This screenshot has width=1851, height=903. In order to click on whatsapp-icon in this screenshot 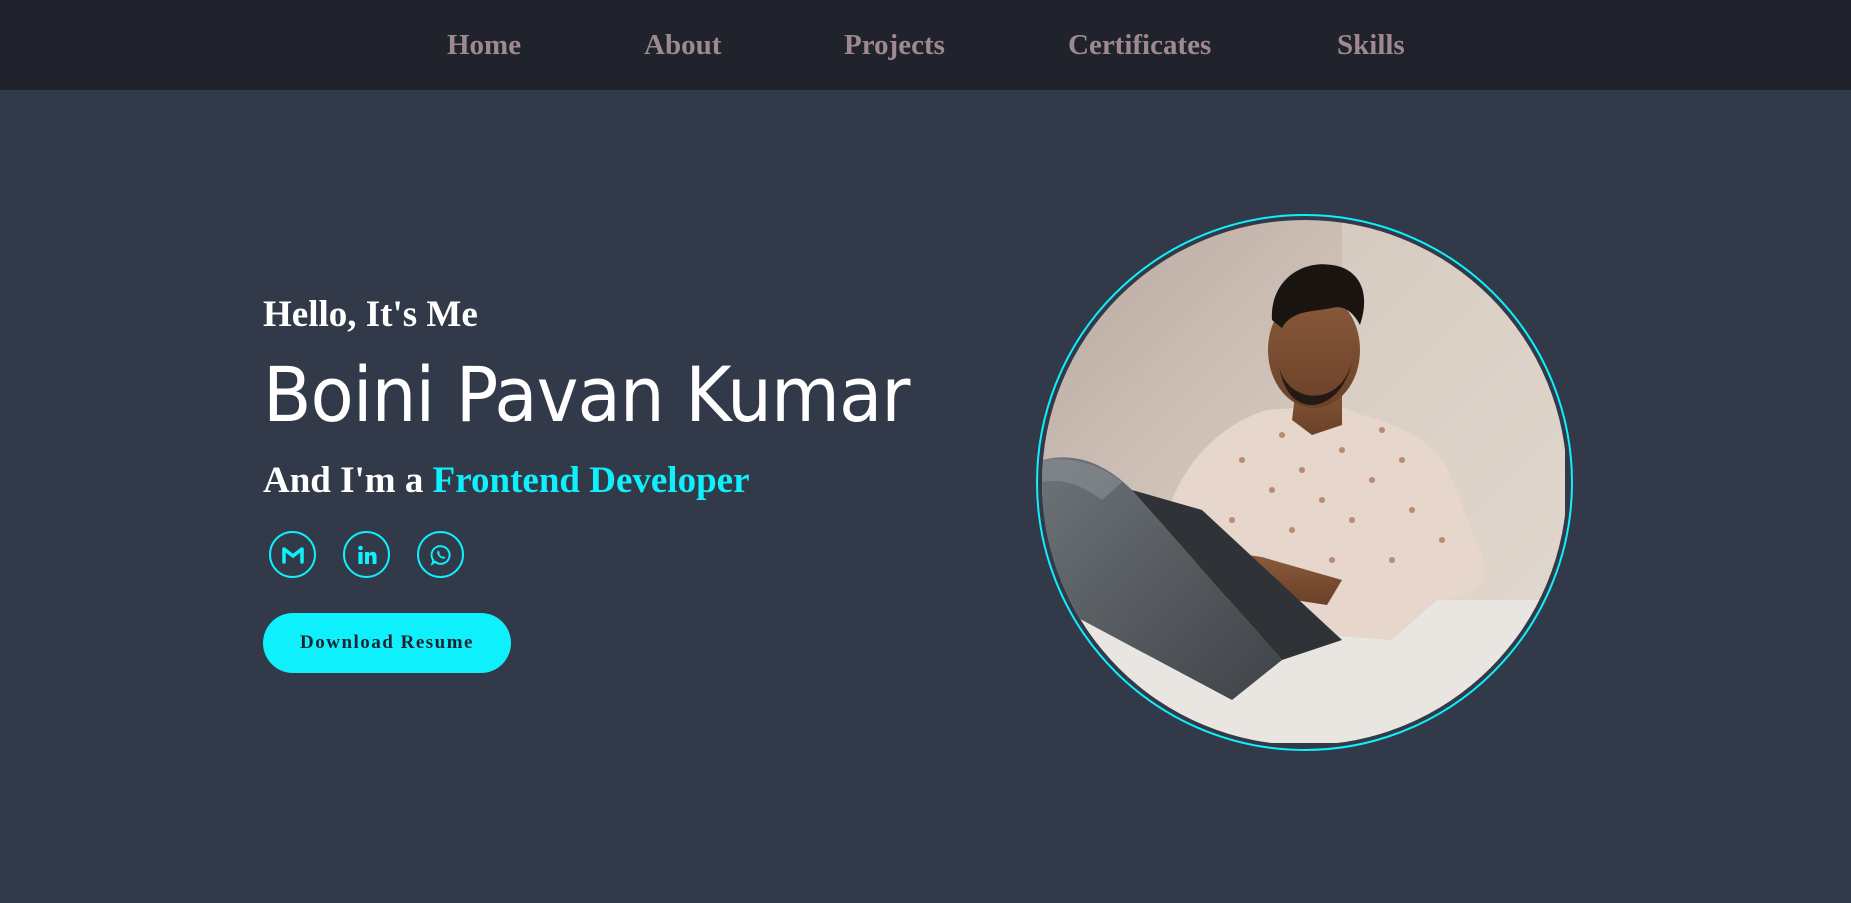, I will do `click(441, 555)`.